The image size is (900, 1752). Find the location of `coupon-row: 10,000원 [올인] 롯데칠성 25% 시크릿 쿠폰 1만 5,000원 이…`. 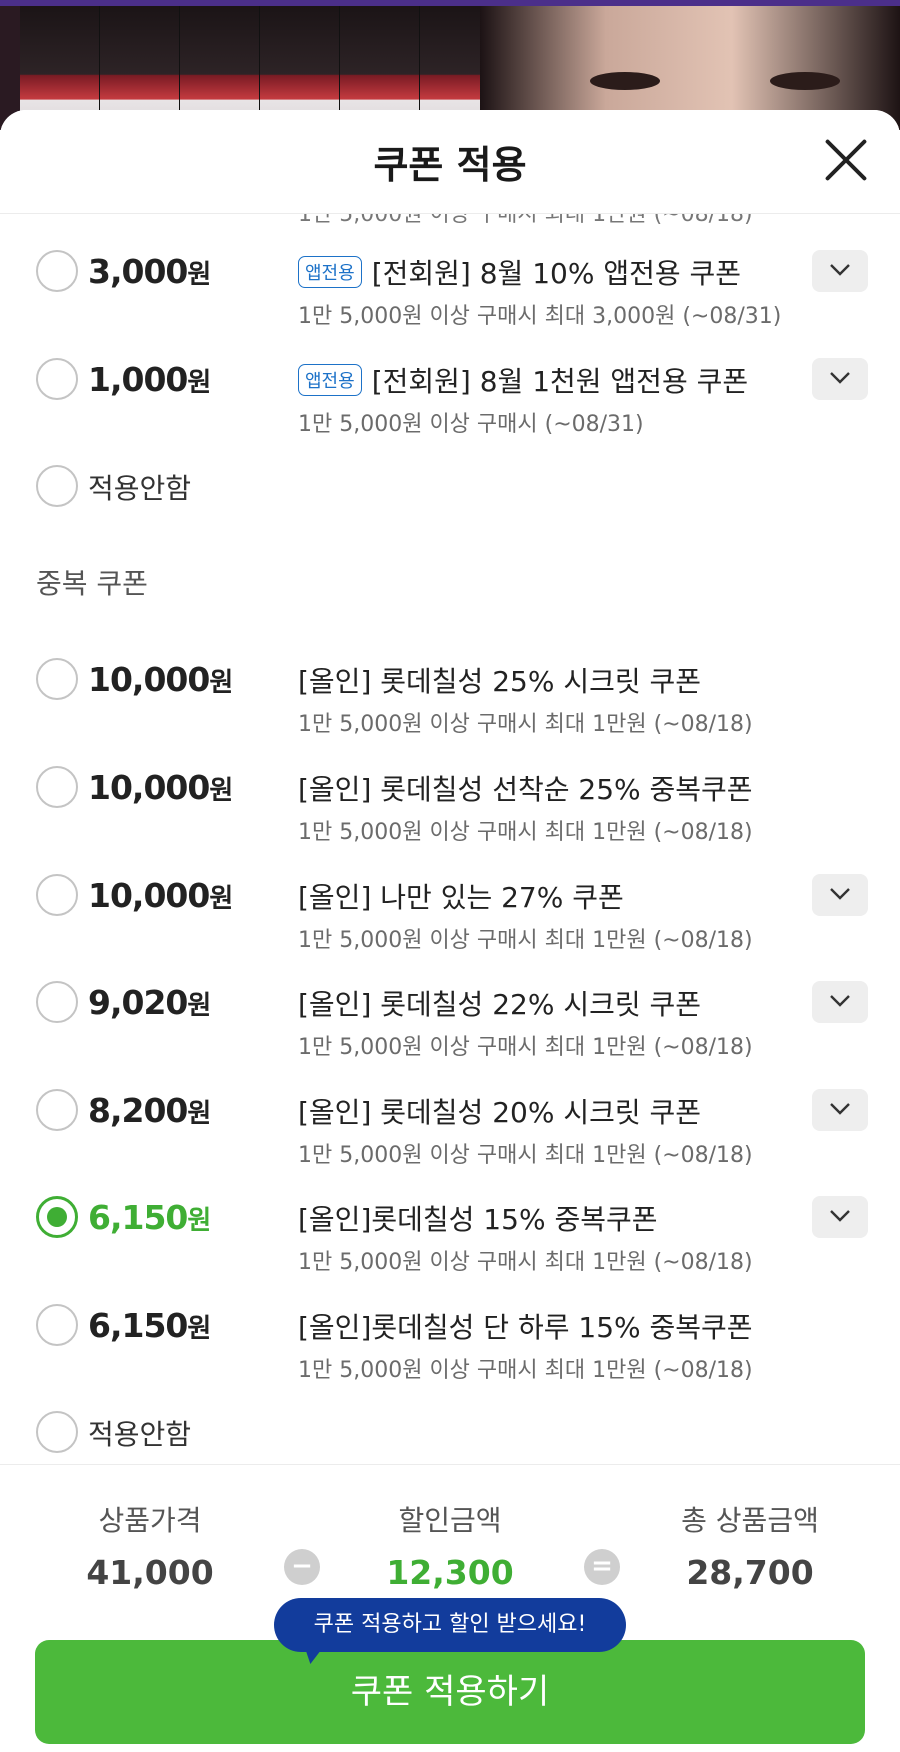

coupon-row: 10,000원 [올인] 롯데칠성 25% 시크릿 쿠폰 1만 5,000원 이… is located at coordinates (450, 708).